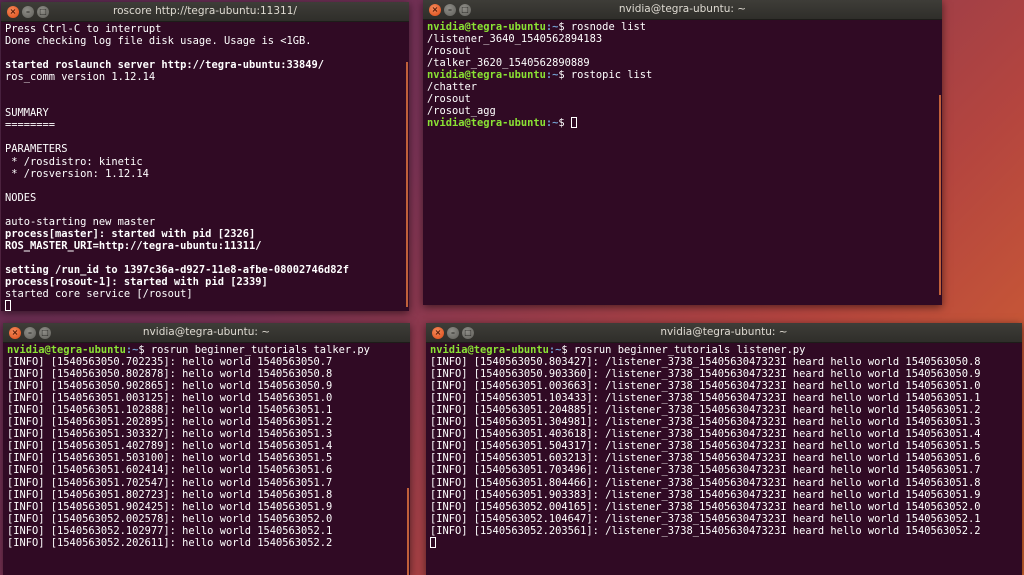  Describe the element at coordinates (449, 51) in the screenshot. I see `output-line: /rosout` at that location.